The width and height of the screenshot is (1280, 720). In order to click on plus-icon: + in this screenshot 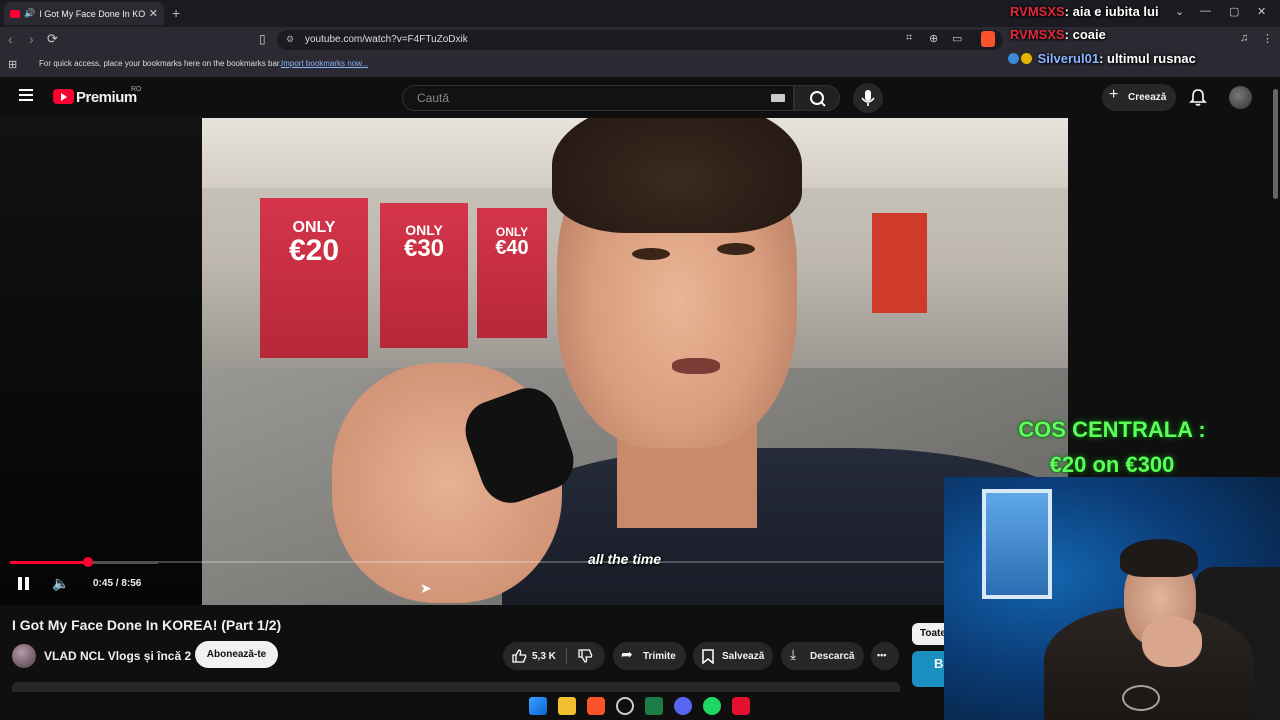, I will do `click(1114, 94)`.